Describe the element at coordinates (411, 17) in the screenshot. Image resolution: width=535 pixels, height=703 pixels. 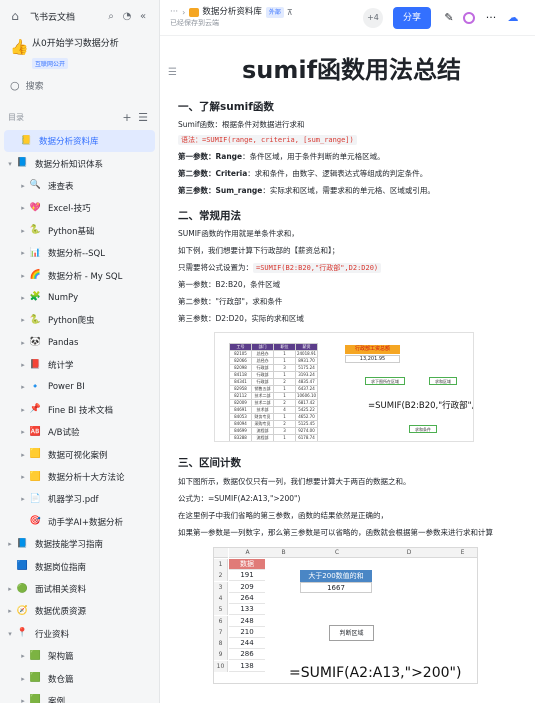
I see `share-button: 分享` at that location.